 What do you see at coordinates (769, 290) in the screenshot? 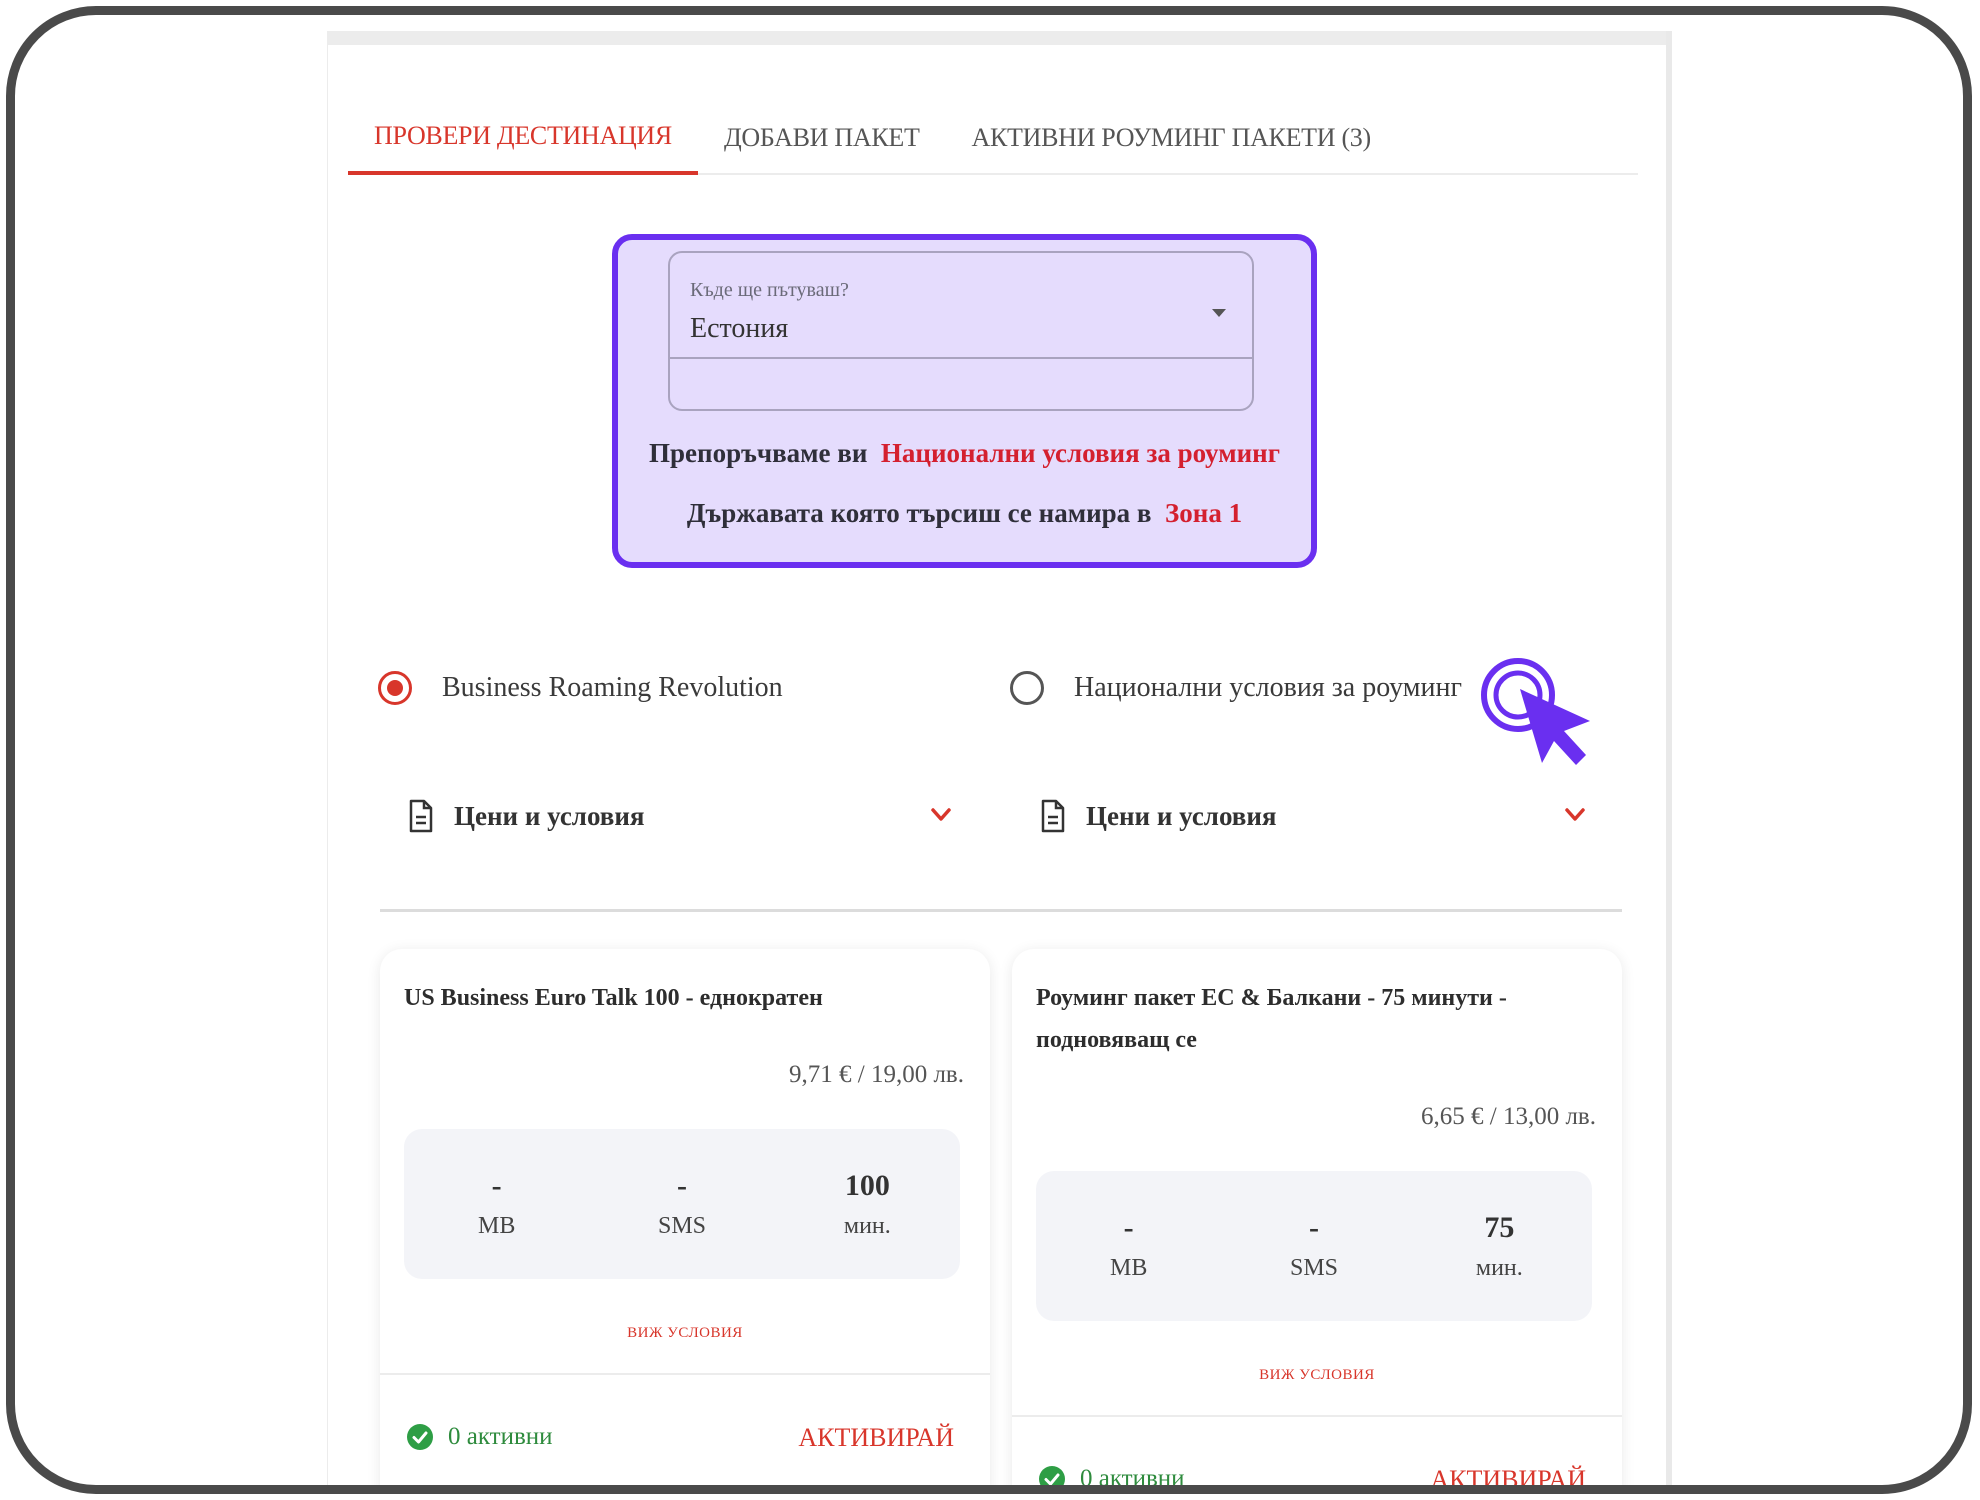
I see `destination-select-label: Къде ще пътуваш?` at bounding box center [769, 290].